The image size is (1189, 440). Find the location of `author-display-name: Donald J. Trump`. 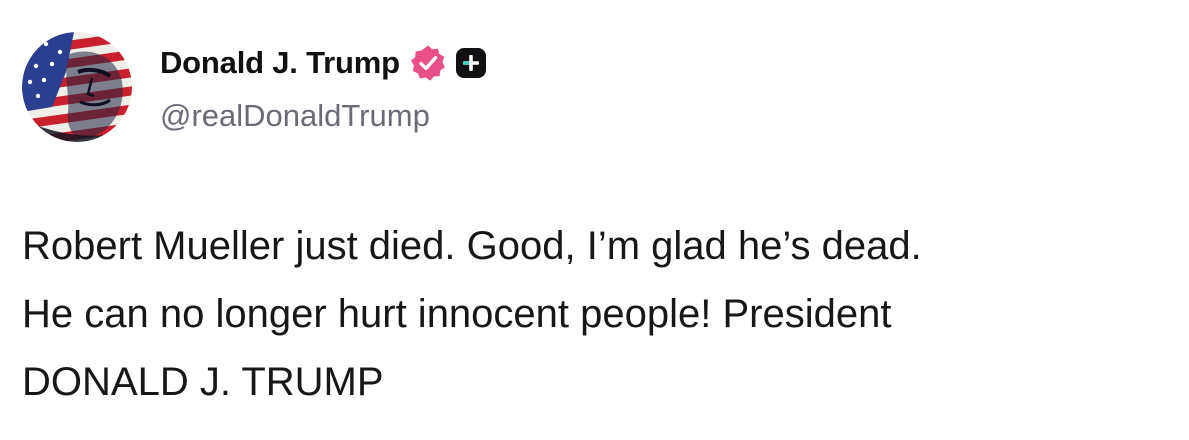

author-display-name: Donald J. Trump is located at coordinates (280, 63).